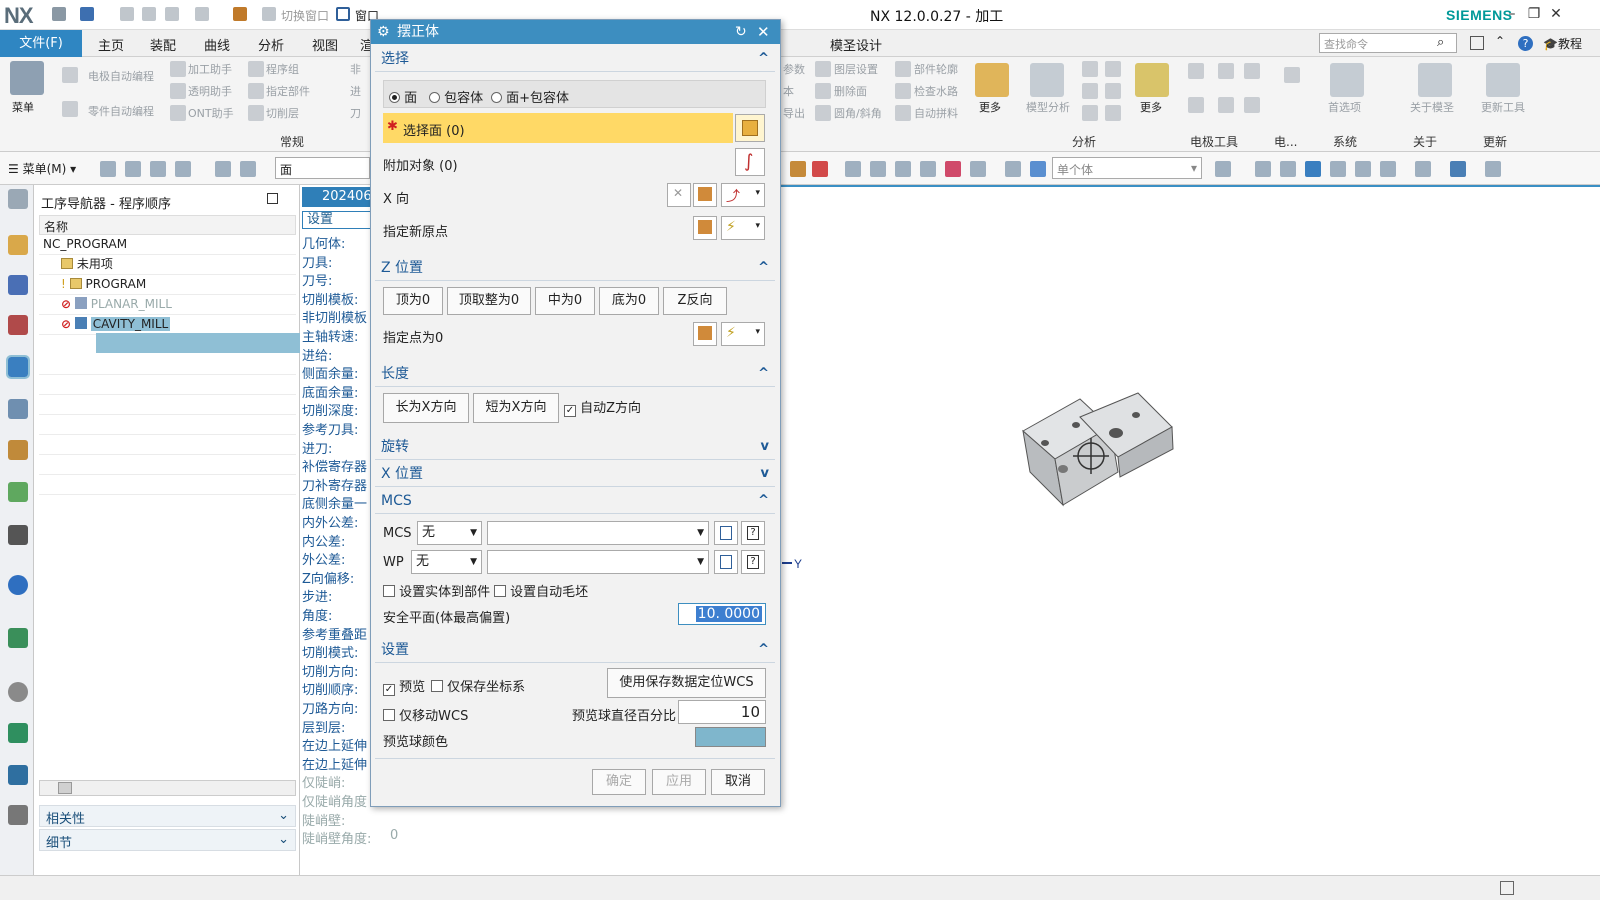  I want to click on details-panel-header: 细节 ⌄, so click(167, 840).